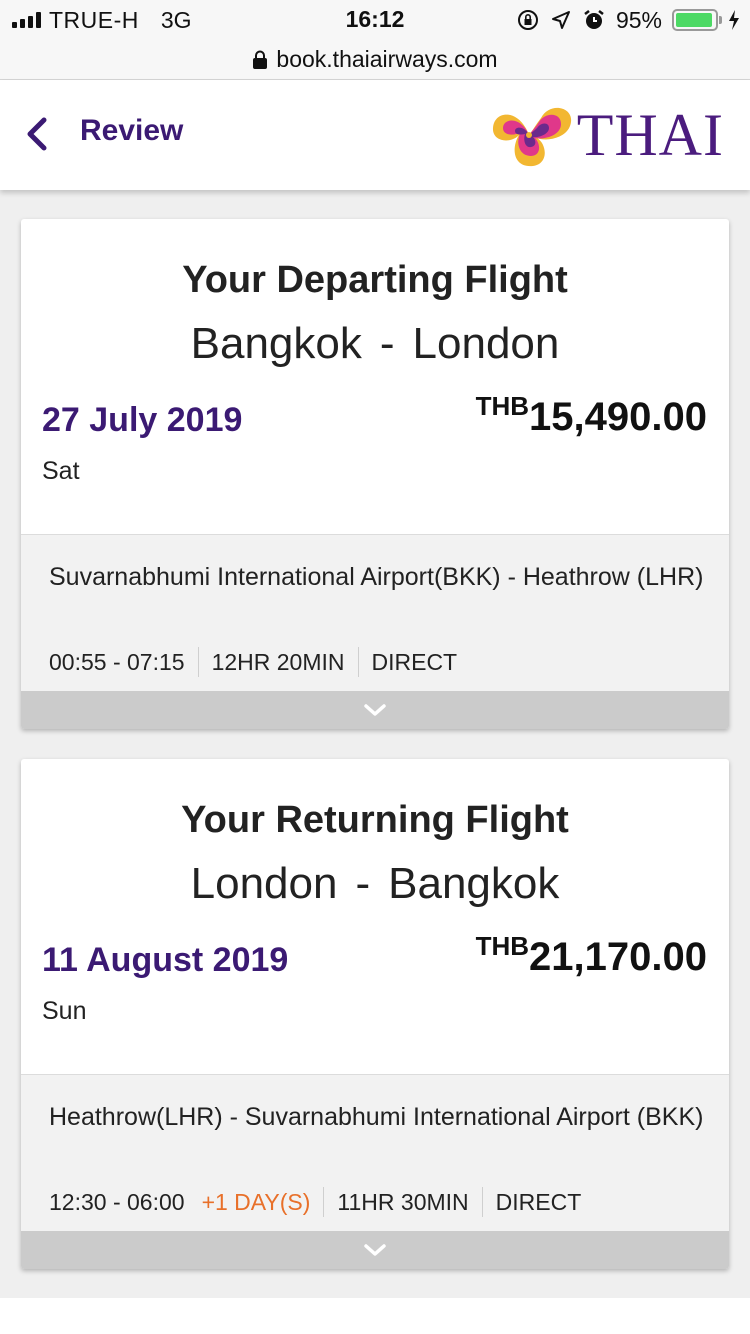 The height and width of the screenshot is (1334, 750). I want to click on flight-date: 27 July 2019, so click(142, 420).